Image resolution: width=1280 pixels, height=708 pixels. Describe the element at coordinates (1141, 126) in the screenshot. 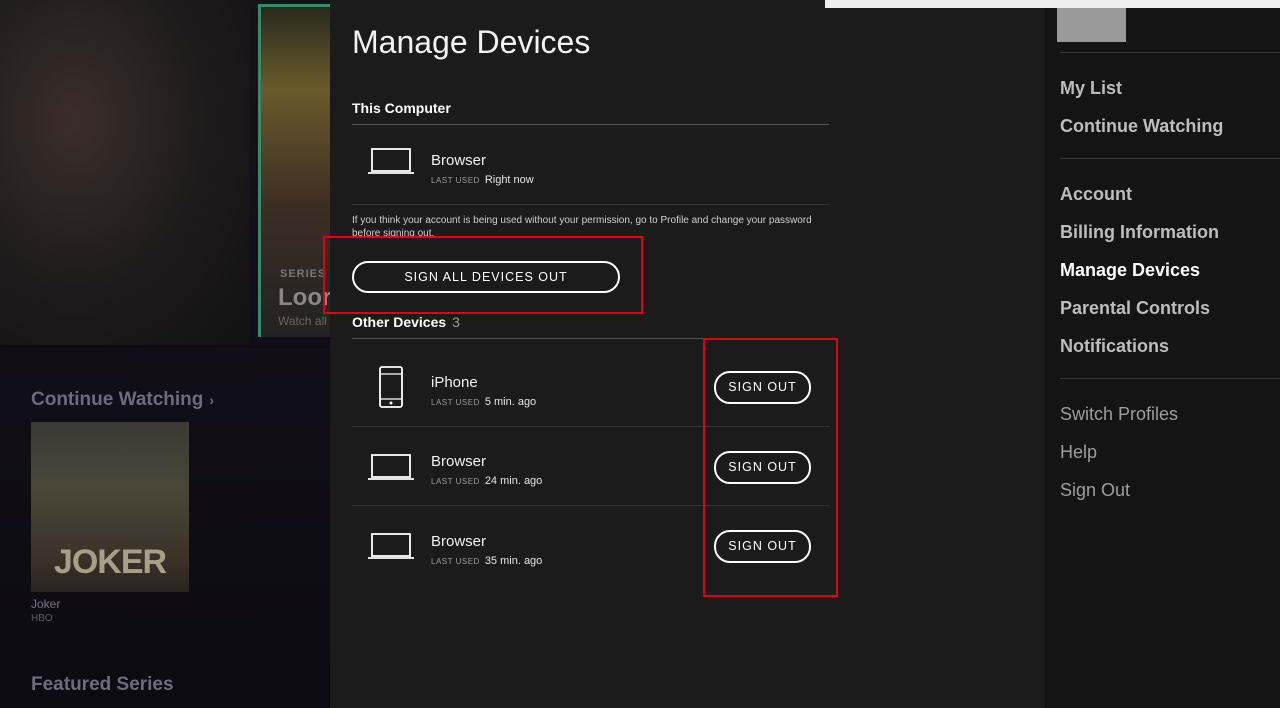

I see `sidebar-item-continue-watching: Continue Watching` at that location.